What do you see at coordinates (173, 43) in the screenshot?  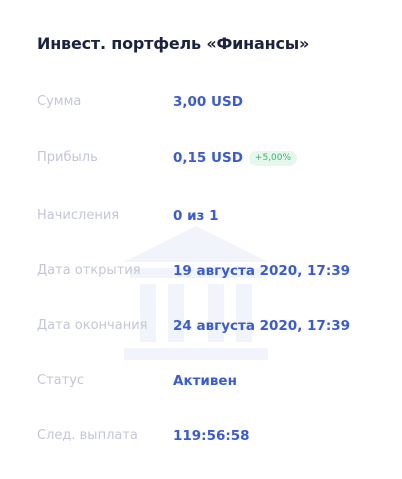 I see `card-title: Инвест. портфель «Финансы»` at bounding box center [173, 43].